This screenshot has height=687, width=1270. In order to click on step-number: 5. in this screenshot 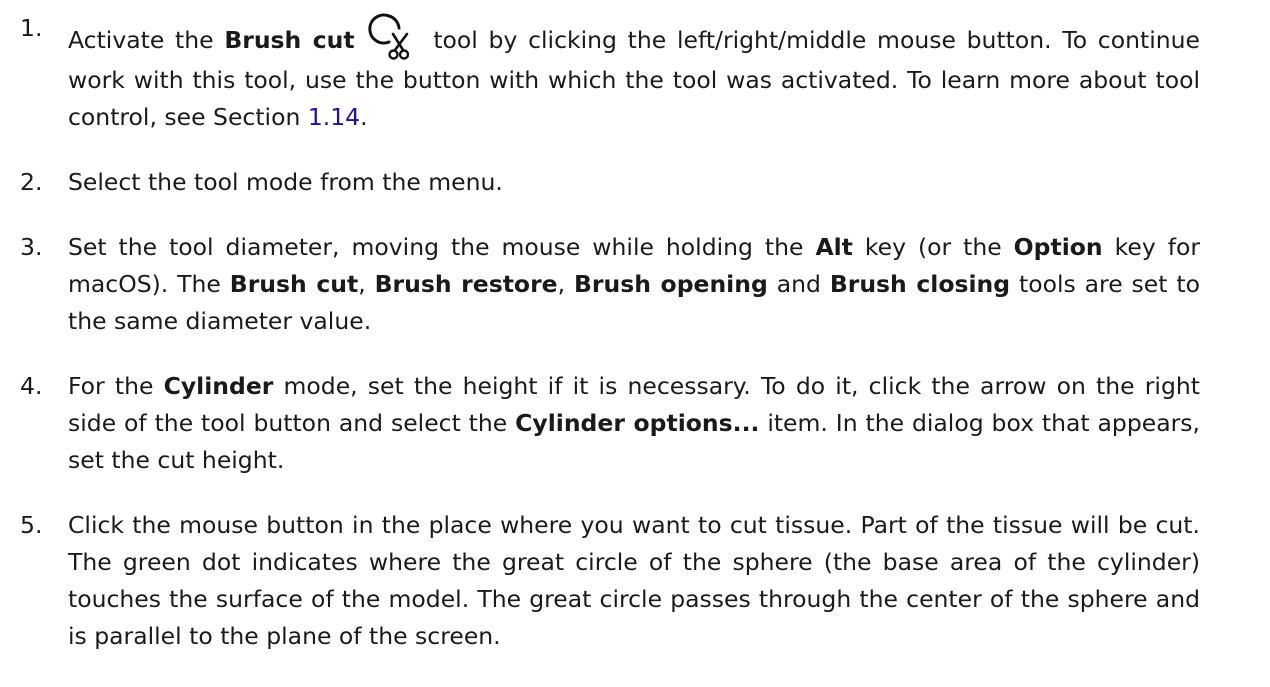, I will do `click(31, 525)`.